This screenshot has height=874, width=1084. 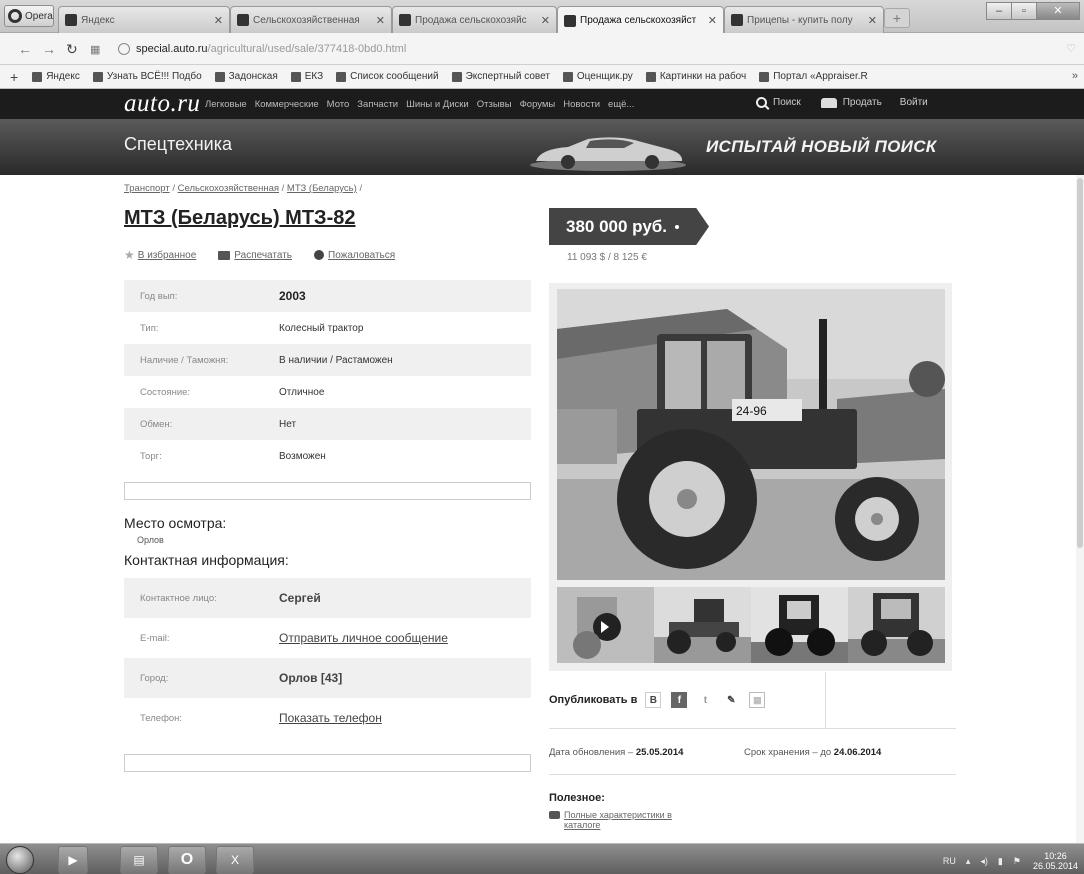 What do you see at coordinates (677, 226) in the screenshot?
I see `price-dot-icon` at bounding box center [677, 226].